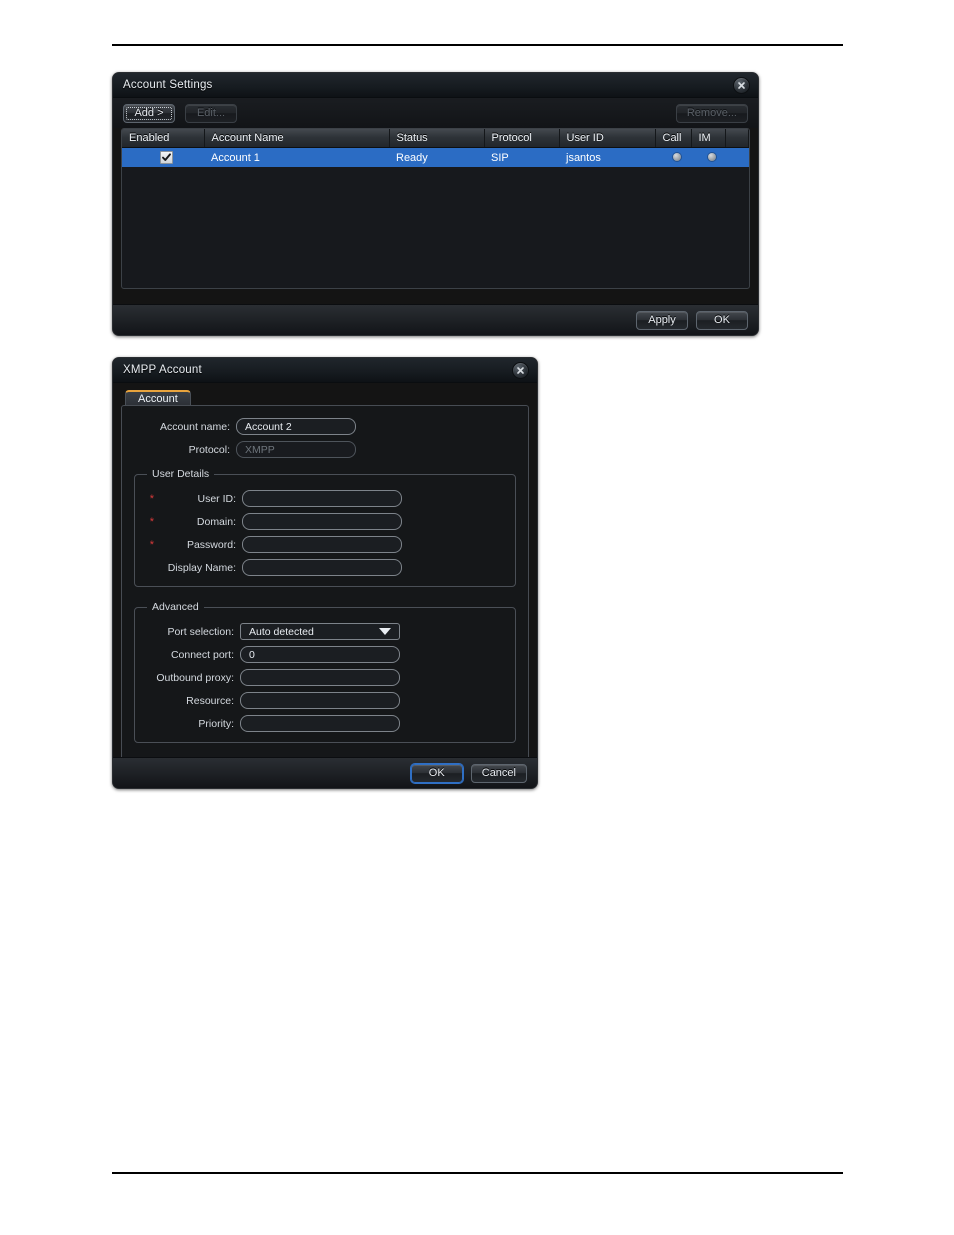  I want to click on port-selection-value: Auto detected, so click(281, 631).